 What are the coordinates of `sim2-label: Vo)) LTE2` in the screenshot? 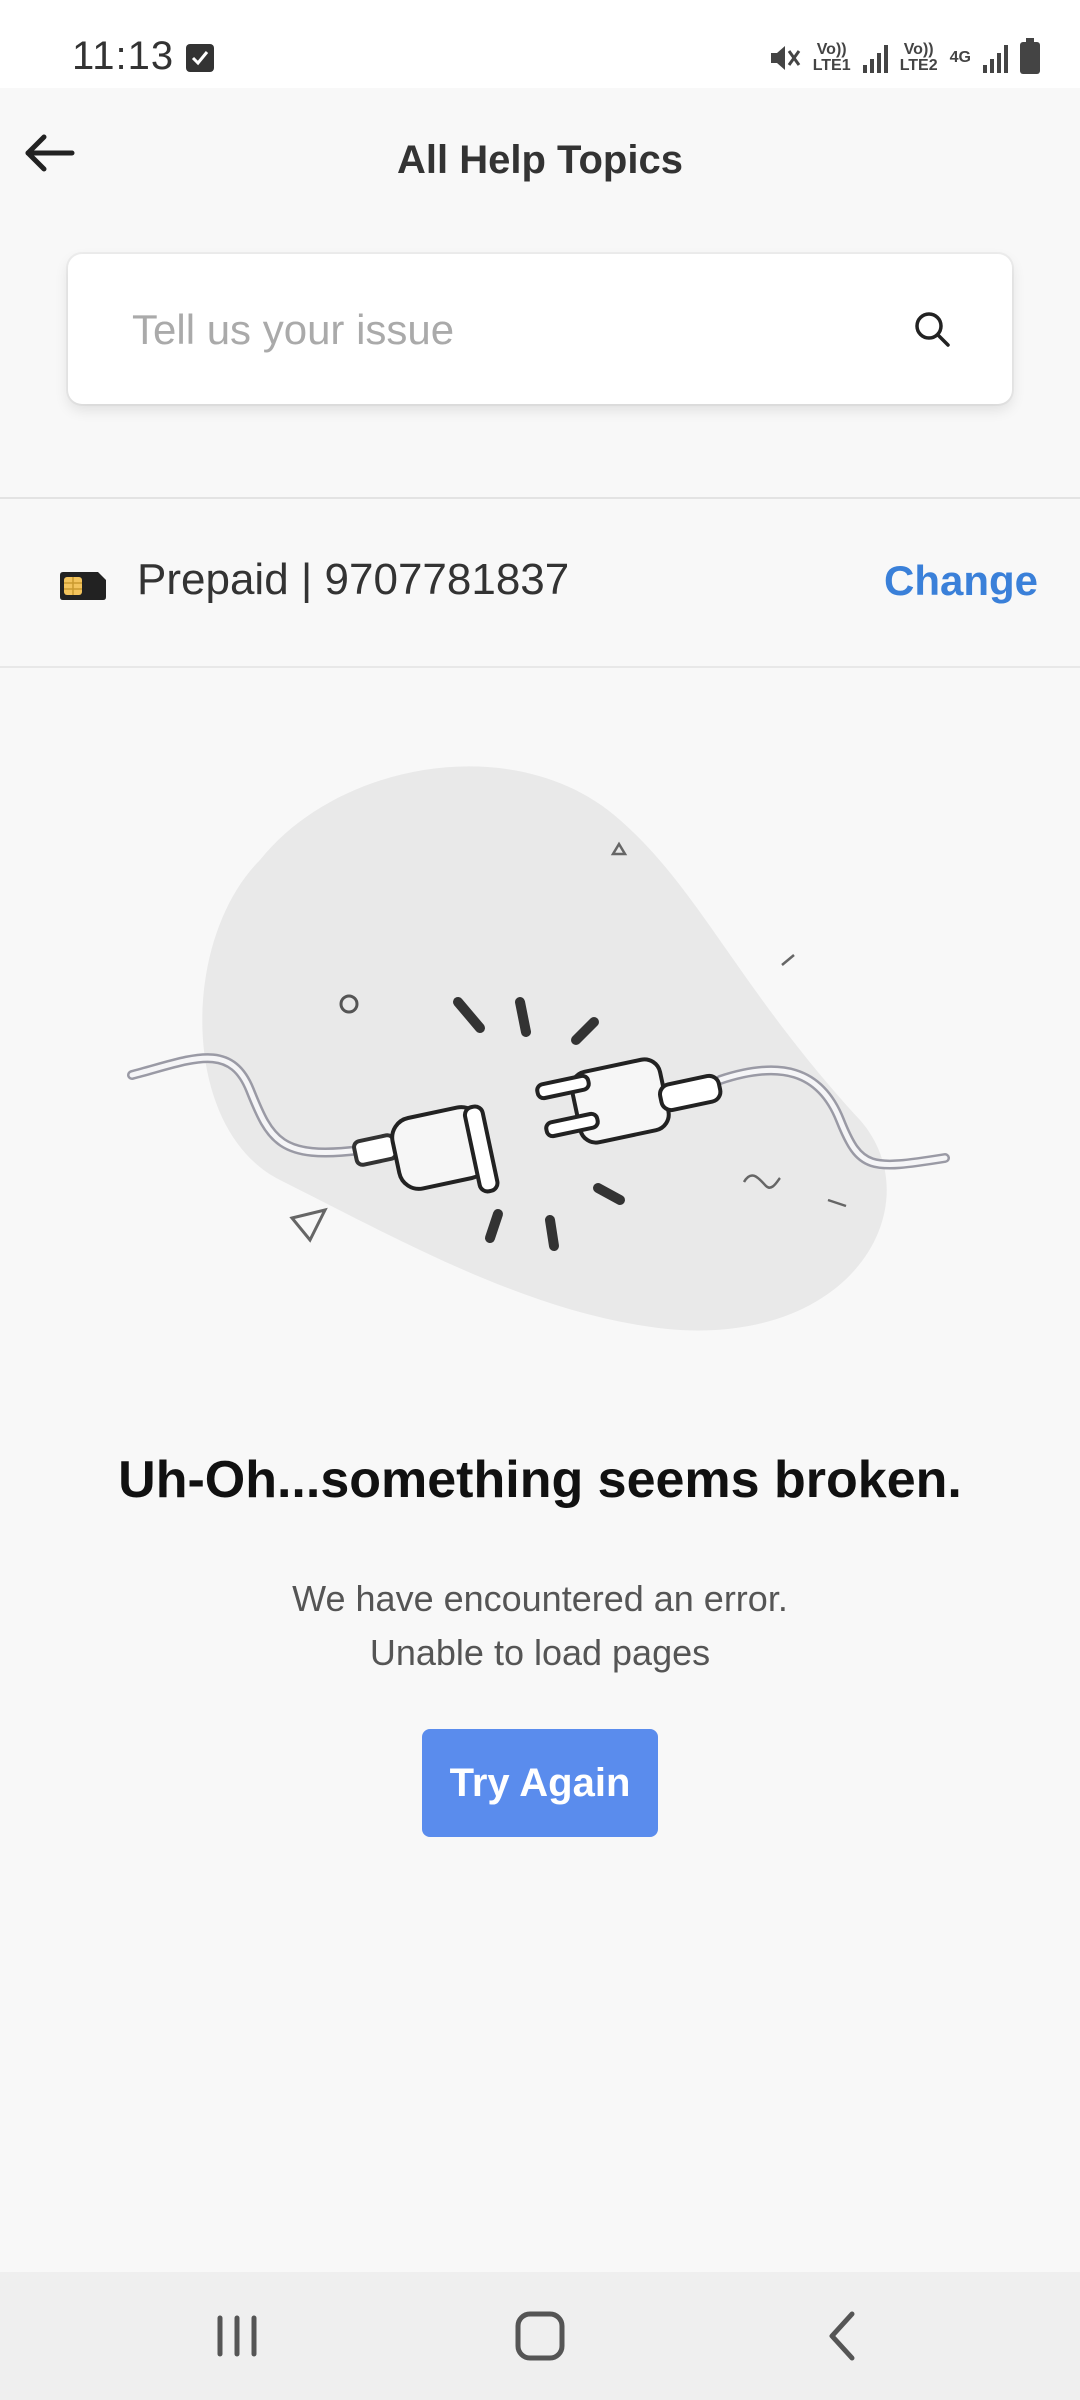 It's located at (918, 57).